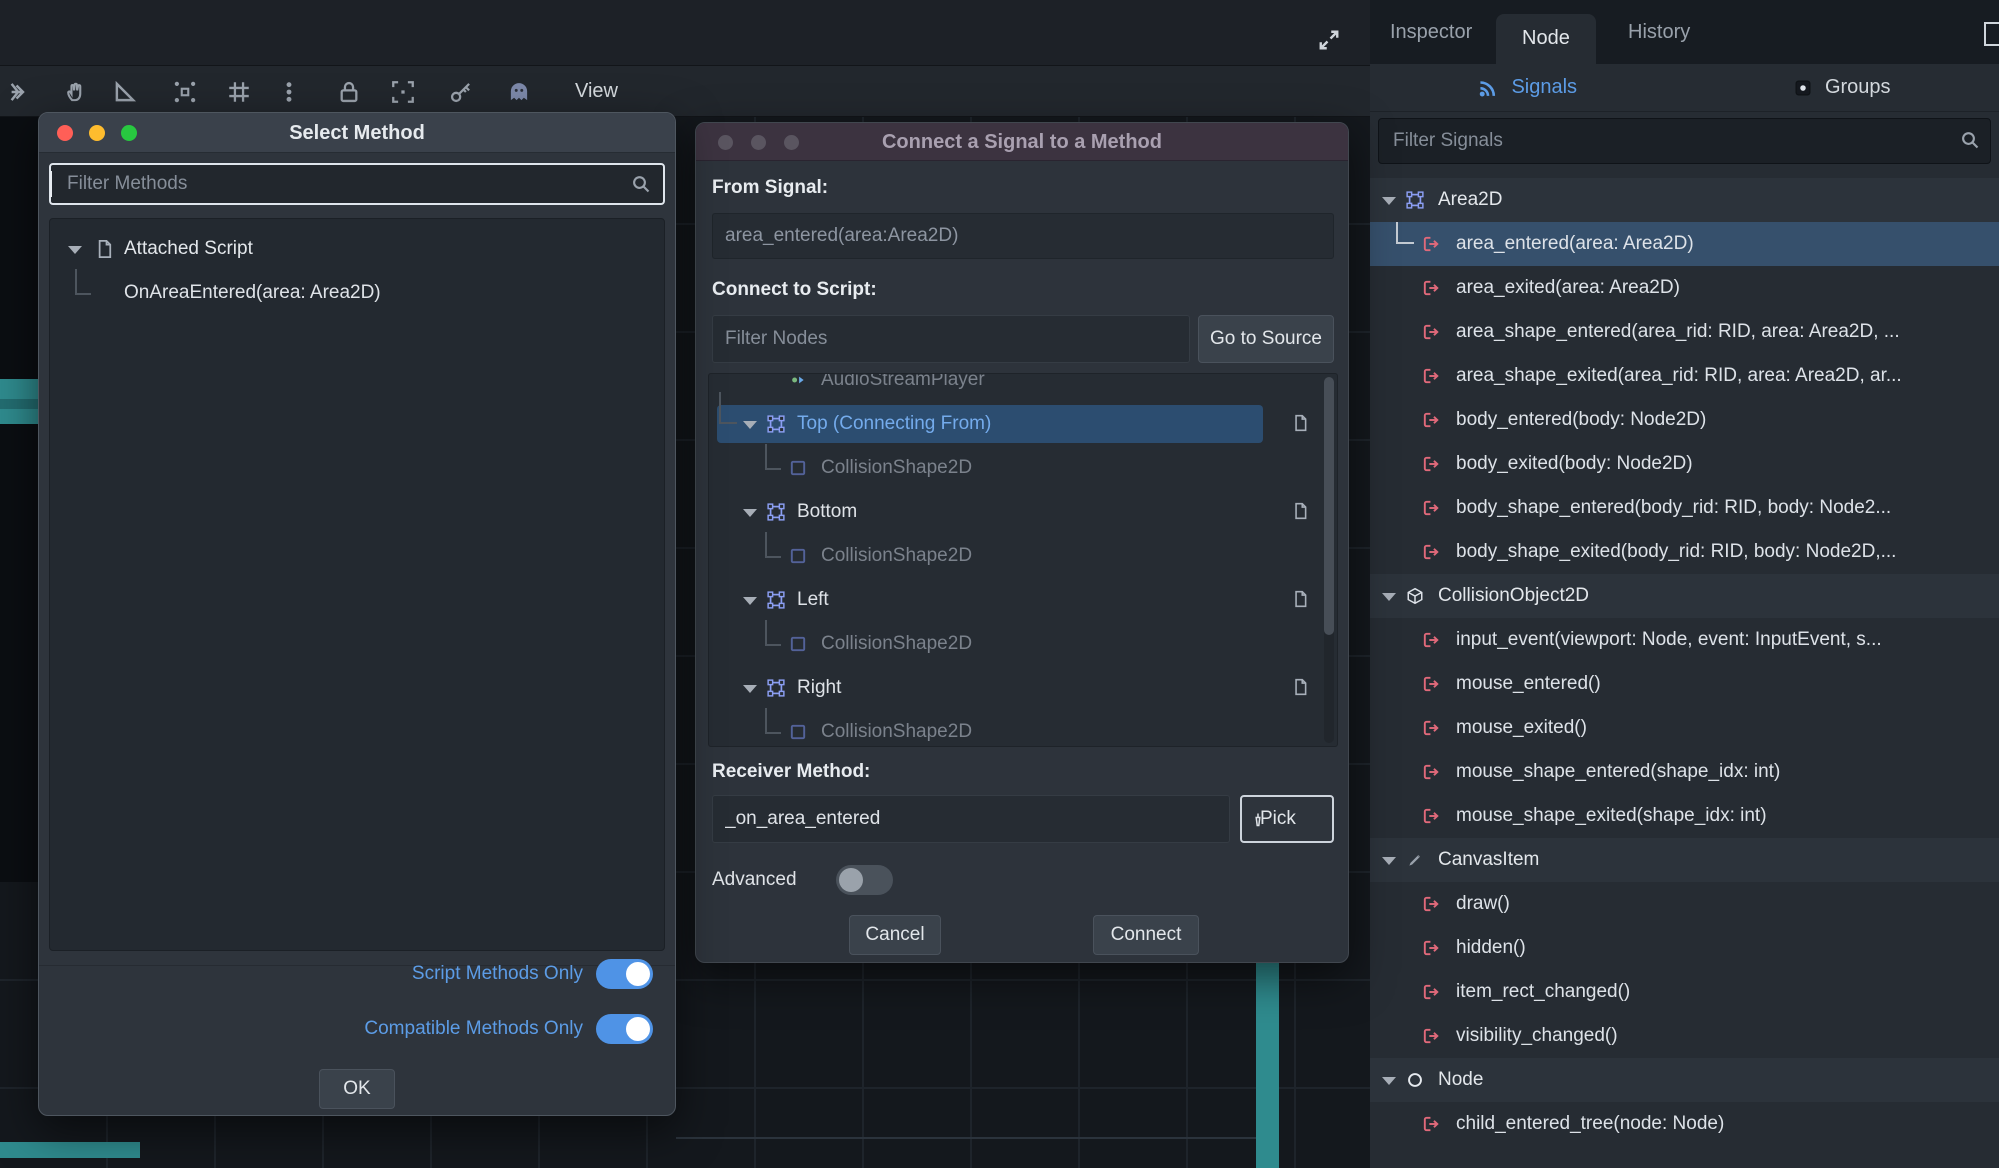 This screenshot has width=1999, height=1168. I want to click on signal-list-row: body_exited(body: Node2D), so click(1684, 464).